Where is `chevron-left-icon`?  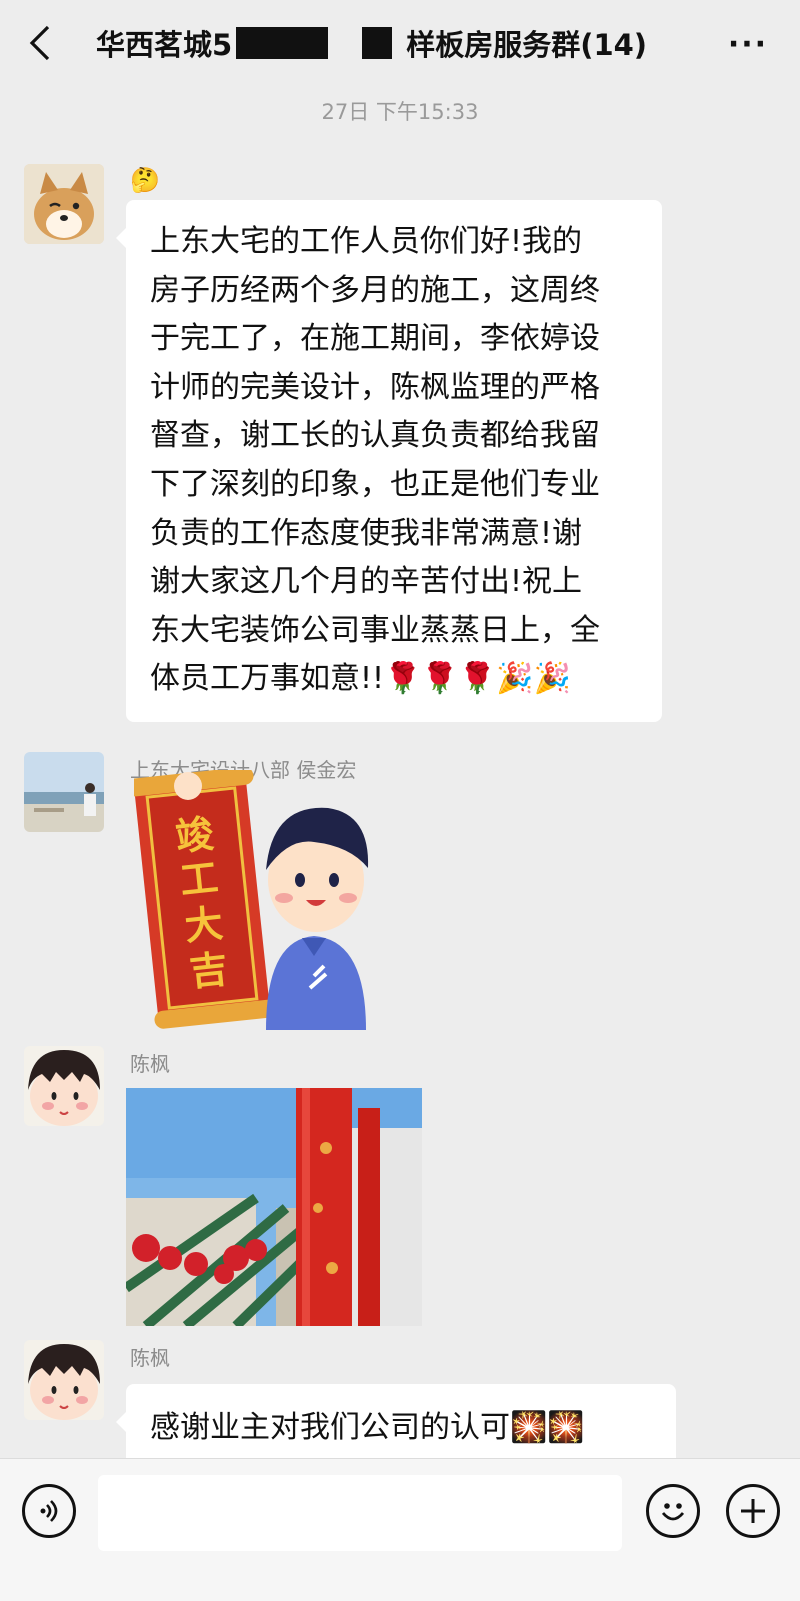
chevron-left-icon is located at coordinates (39, 43).